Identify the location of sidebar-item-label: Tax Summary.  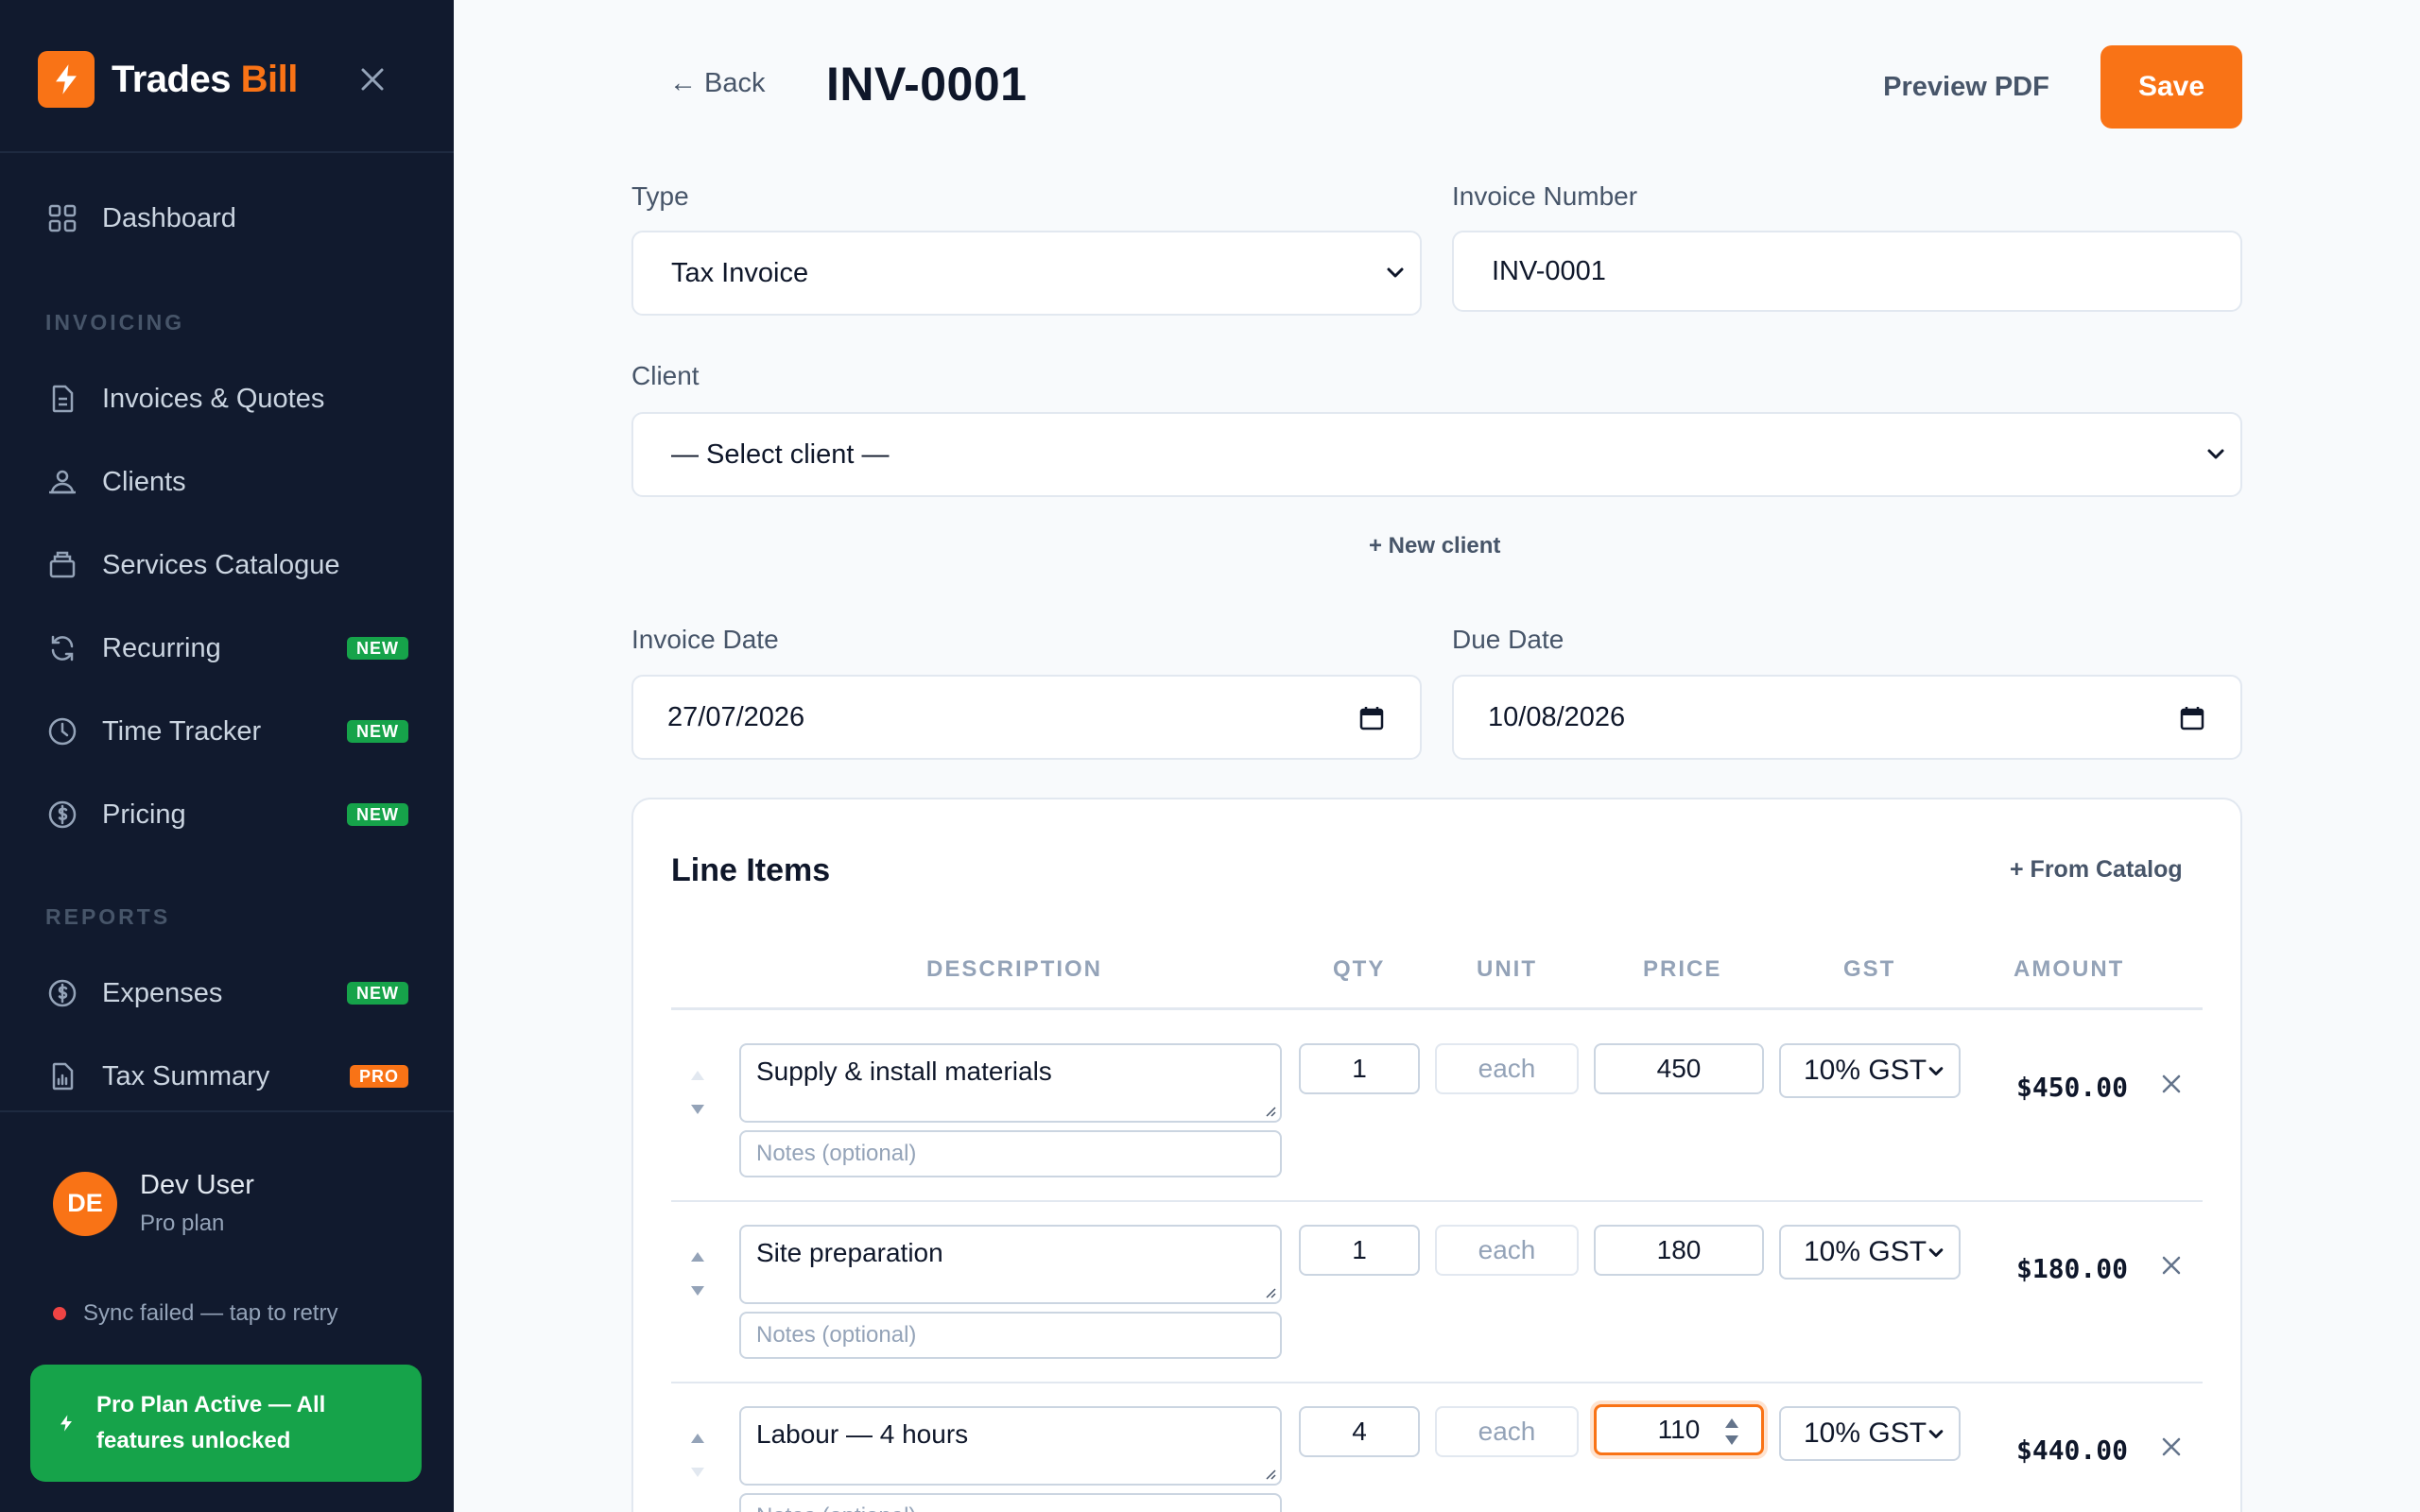
(186, 1075).